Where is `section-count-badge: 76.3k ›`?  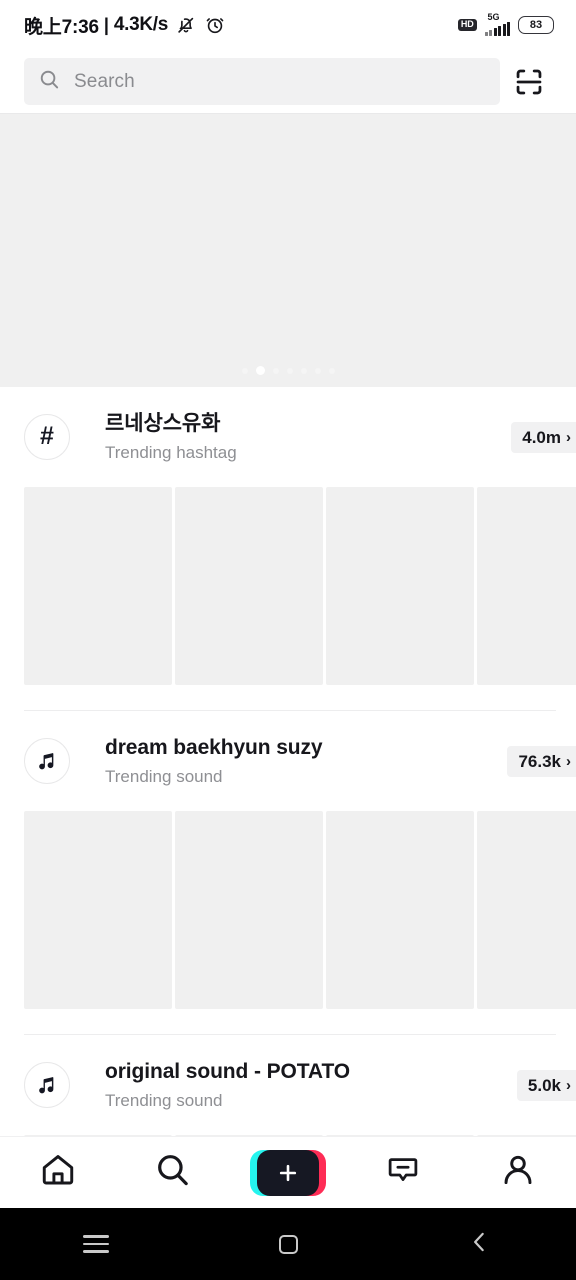
section-count-badge: 76.3k › is located at coordinates (541, 761).